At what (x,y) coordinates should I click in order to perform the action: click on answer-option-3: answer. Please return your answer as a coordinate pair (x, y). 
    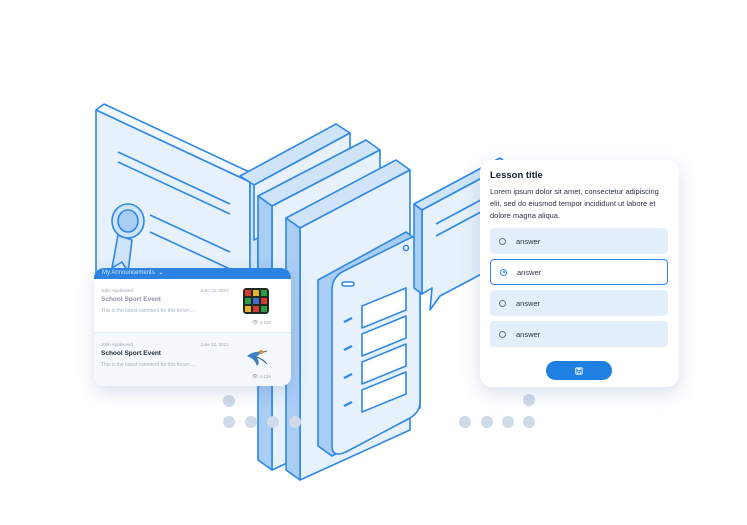
    Looking at the image, I should click on (579, 303).